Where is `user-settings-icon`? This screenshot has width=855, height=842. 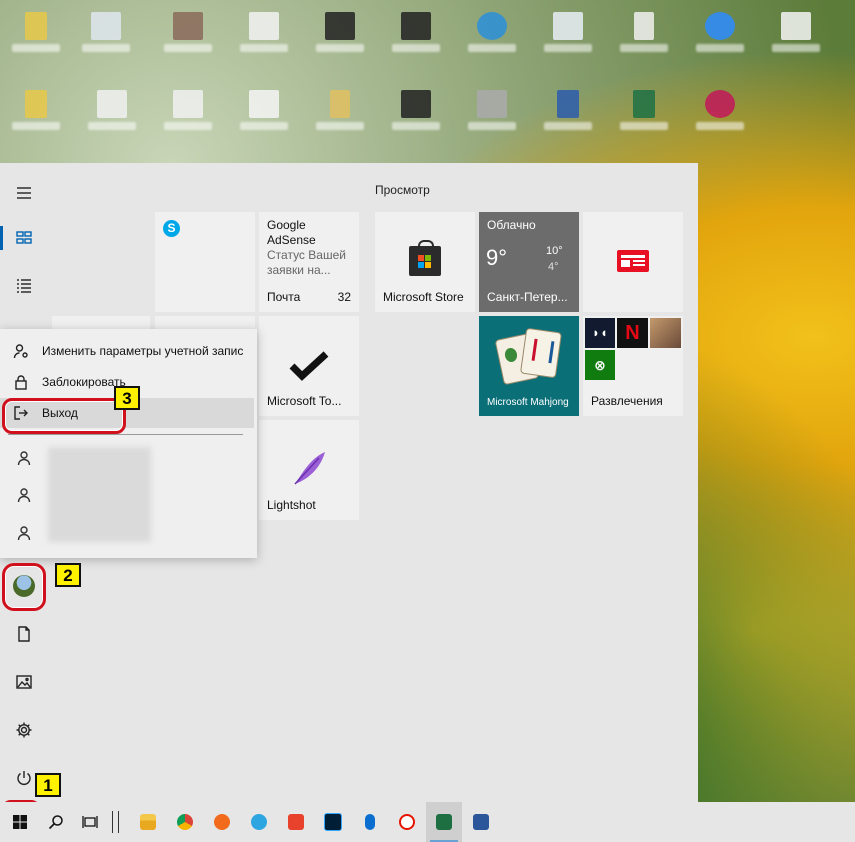 user-settings-icon is located at coordinates (20, 351).